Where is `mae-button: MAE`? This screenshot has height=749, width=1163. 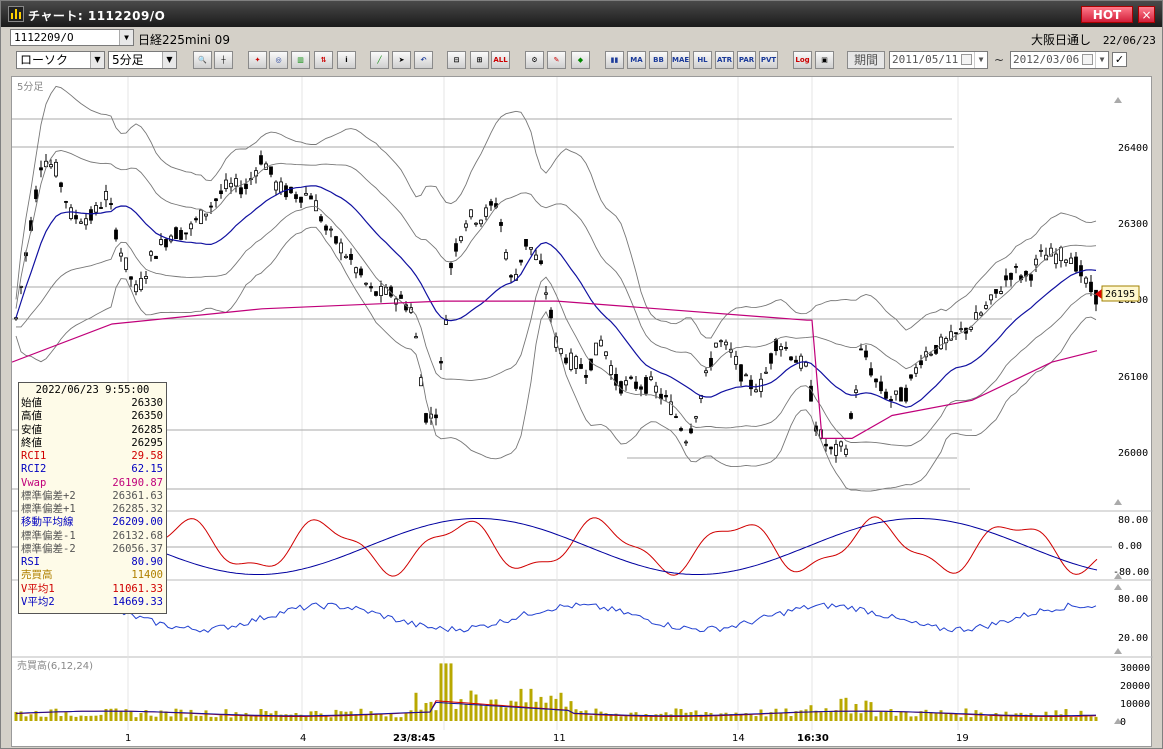
mae-button: MAE is located at coordinates (680, 60).